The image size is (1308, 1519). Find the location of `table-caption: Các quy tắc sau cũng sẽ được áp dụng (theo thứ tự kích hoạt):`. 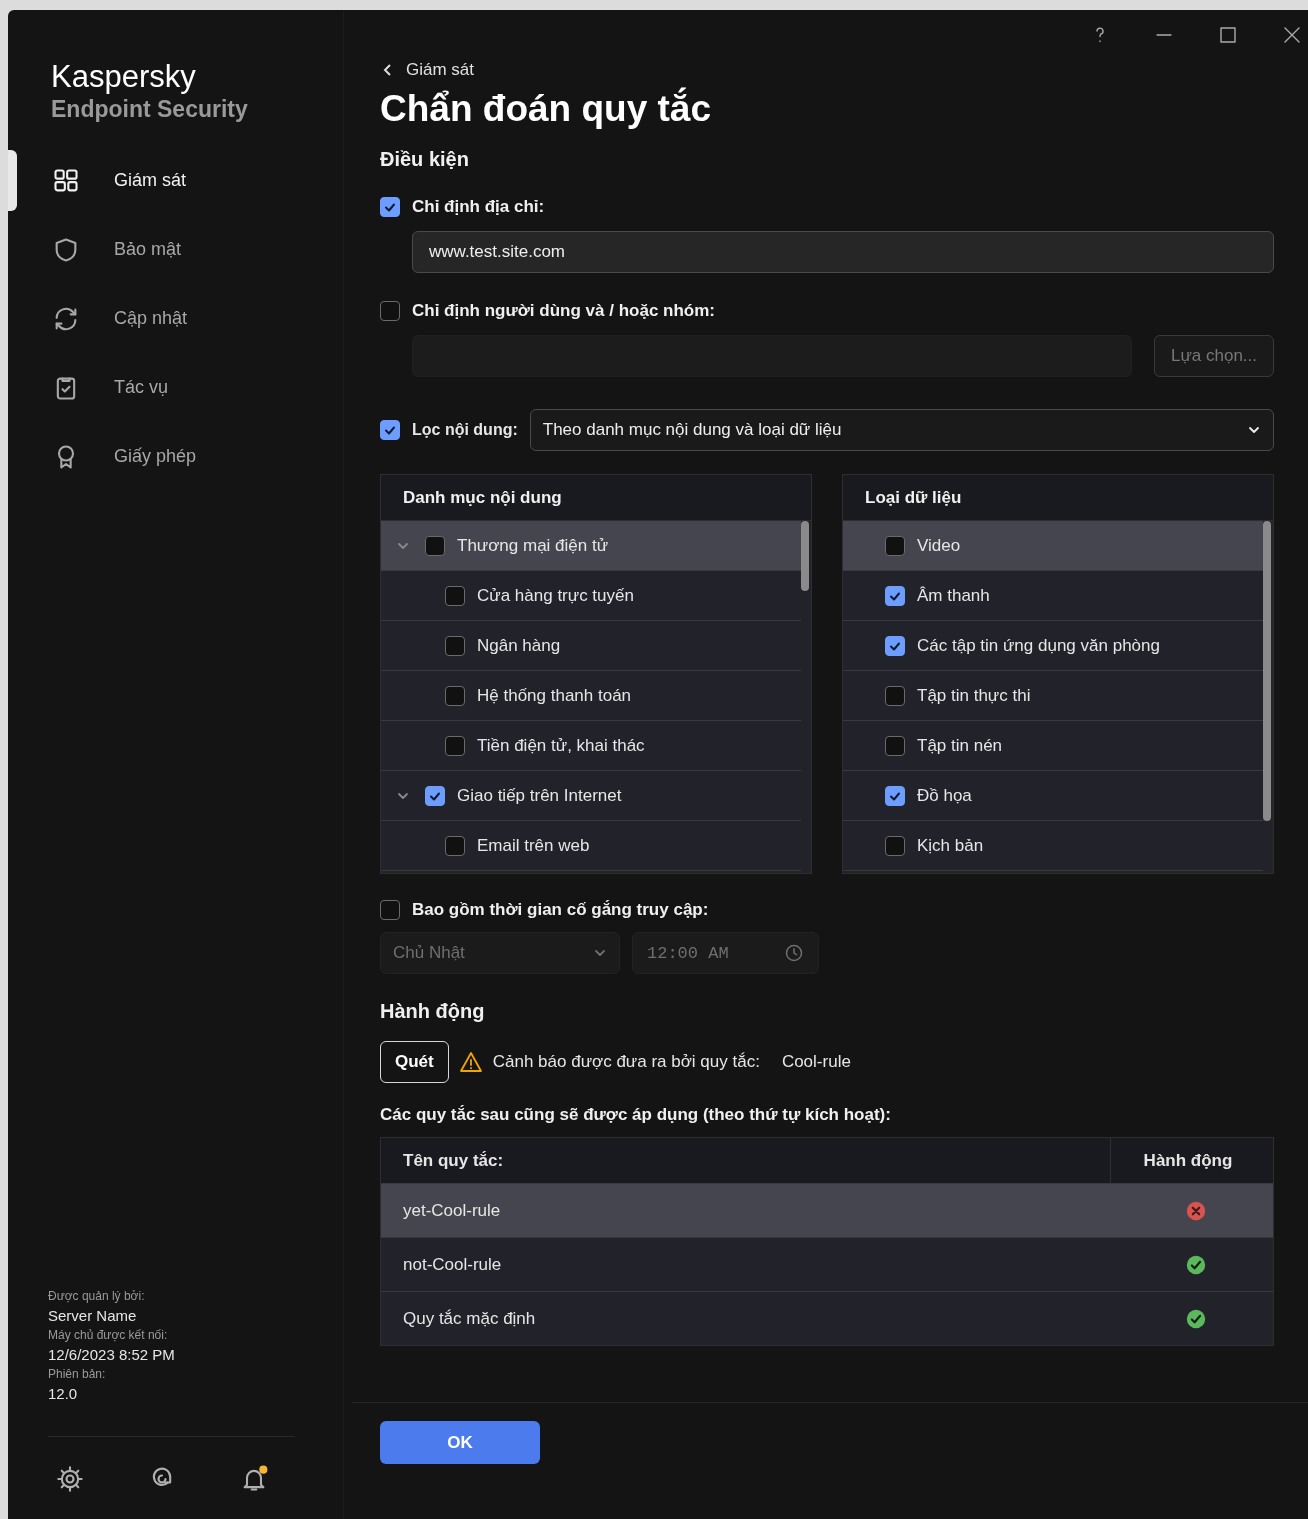

table-caption: Các quy tắc sau cũng sẽ được áp dụng (theo thứ tự kích hoạt): is located at coordinates (636, 1115).